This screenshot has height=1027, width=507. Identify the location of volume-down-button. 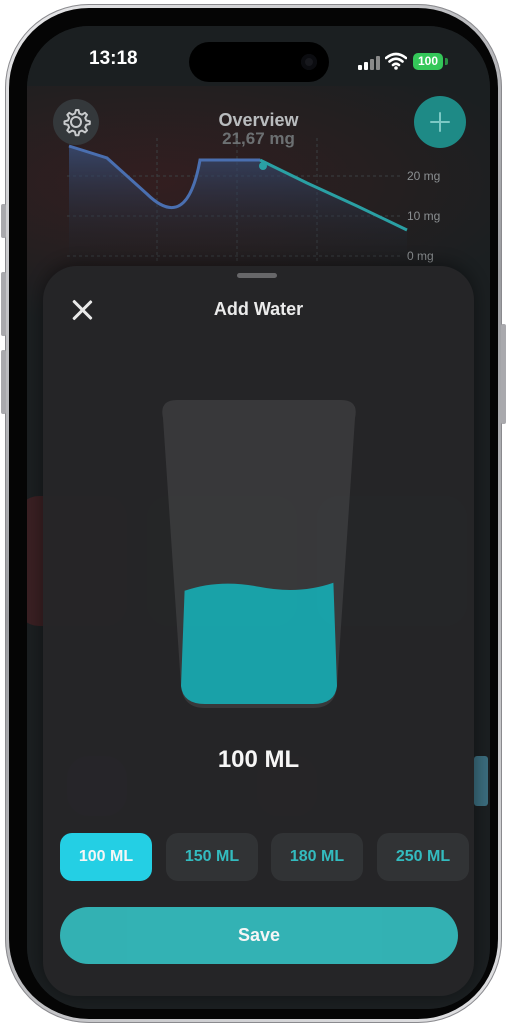
(3, 382).